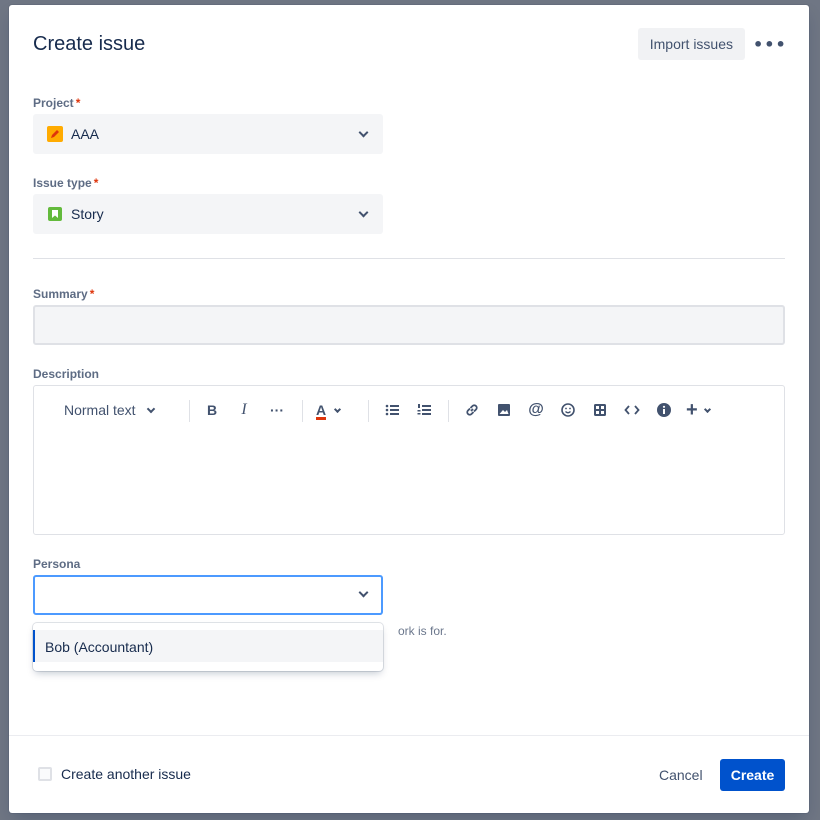 Image resolution: width=820 pixels, height=820 pixels. Describe the element at coordinates (212, 410) in the screenshot. I see `bold-button: B` at that location.